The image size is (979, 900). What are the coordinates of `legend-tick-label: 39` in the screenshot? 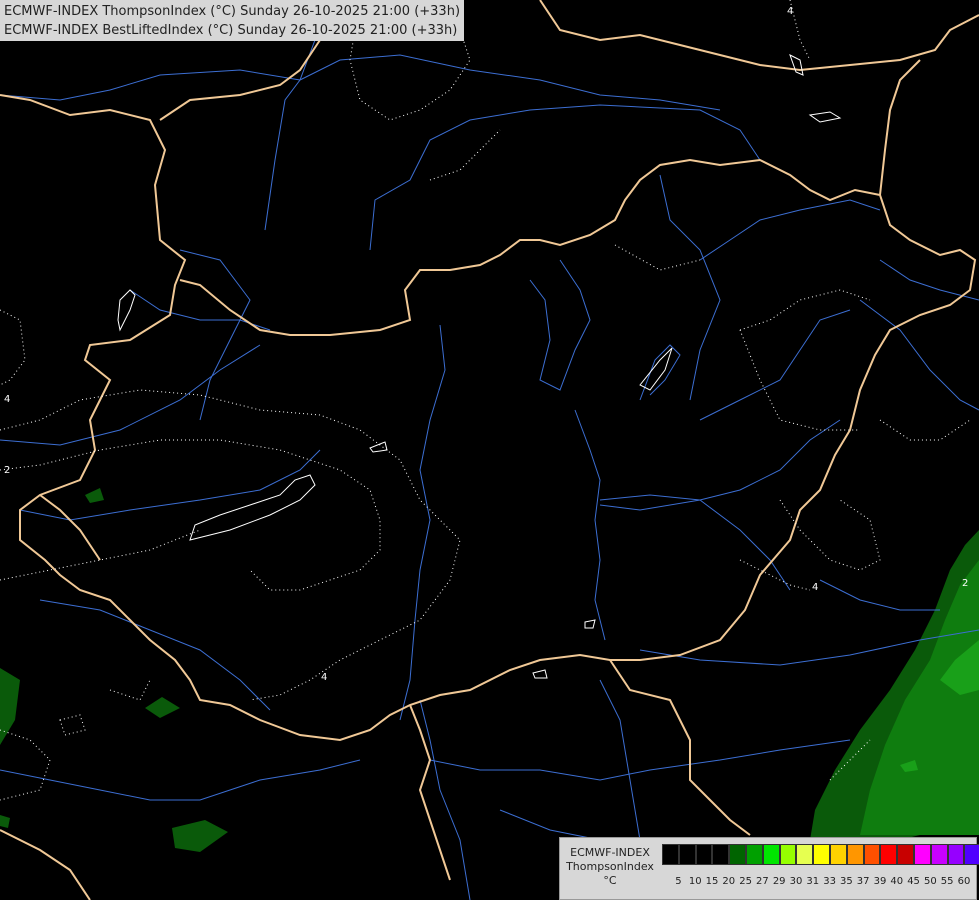 It's located at (880, 881).